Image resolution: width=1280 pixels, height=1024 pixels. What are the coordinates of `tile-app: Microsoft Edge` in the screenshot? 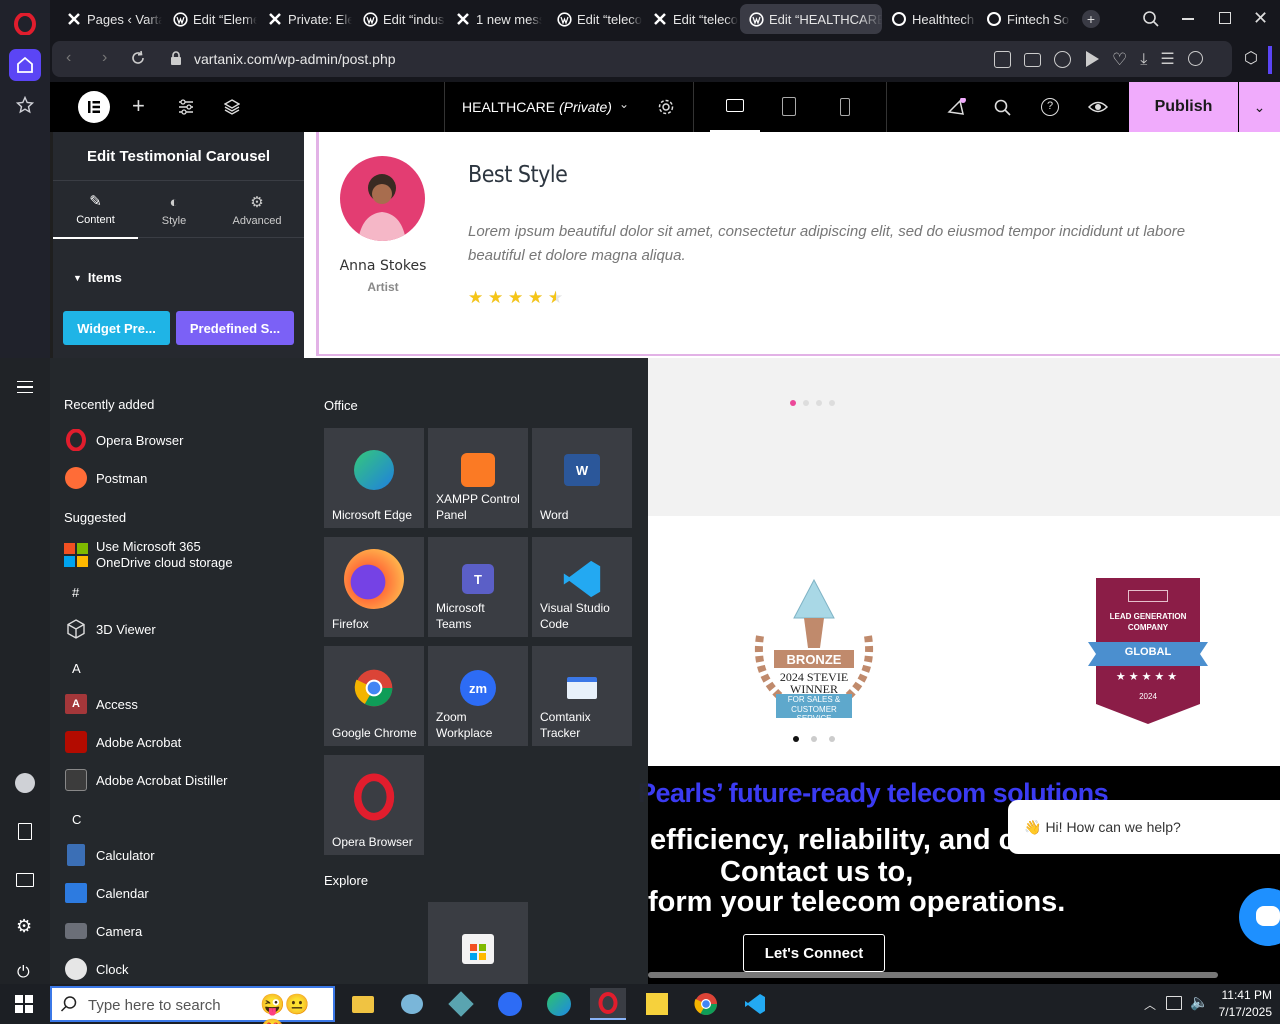 It's located at (374, 478).